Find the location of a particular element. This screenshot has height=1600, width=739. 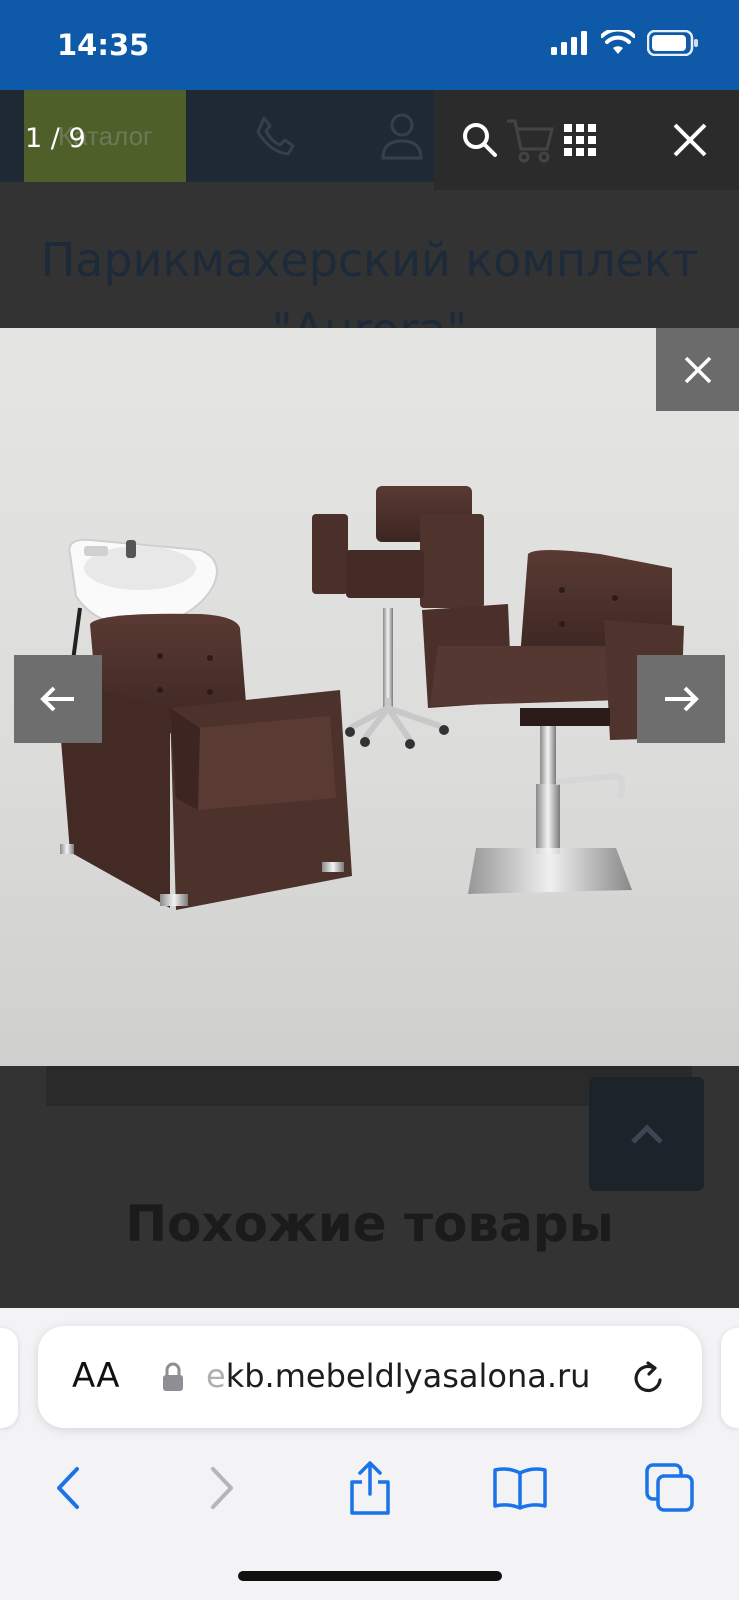

home-indicator is located at coordinates (370, 1576).